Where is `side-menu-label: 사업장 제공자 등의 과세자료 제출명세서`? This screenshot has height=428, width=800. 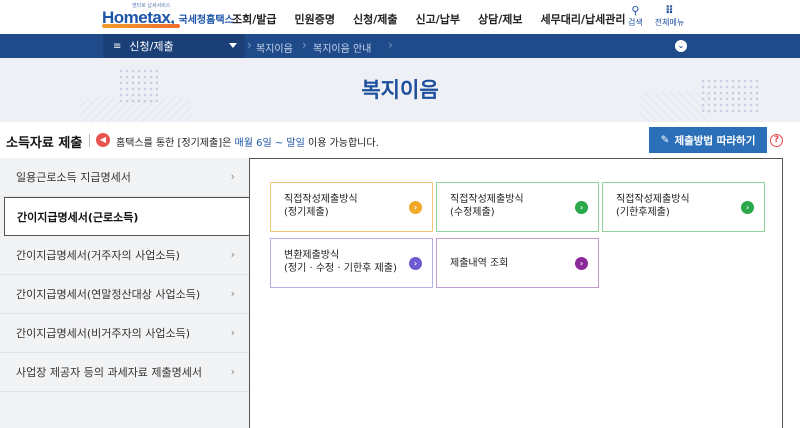 side-menu-label: 사업장 제공자 등의 과세자료 제출명세서 is located at coordinates (109, 372).